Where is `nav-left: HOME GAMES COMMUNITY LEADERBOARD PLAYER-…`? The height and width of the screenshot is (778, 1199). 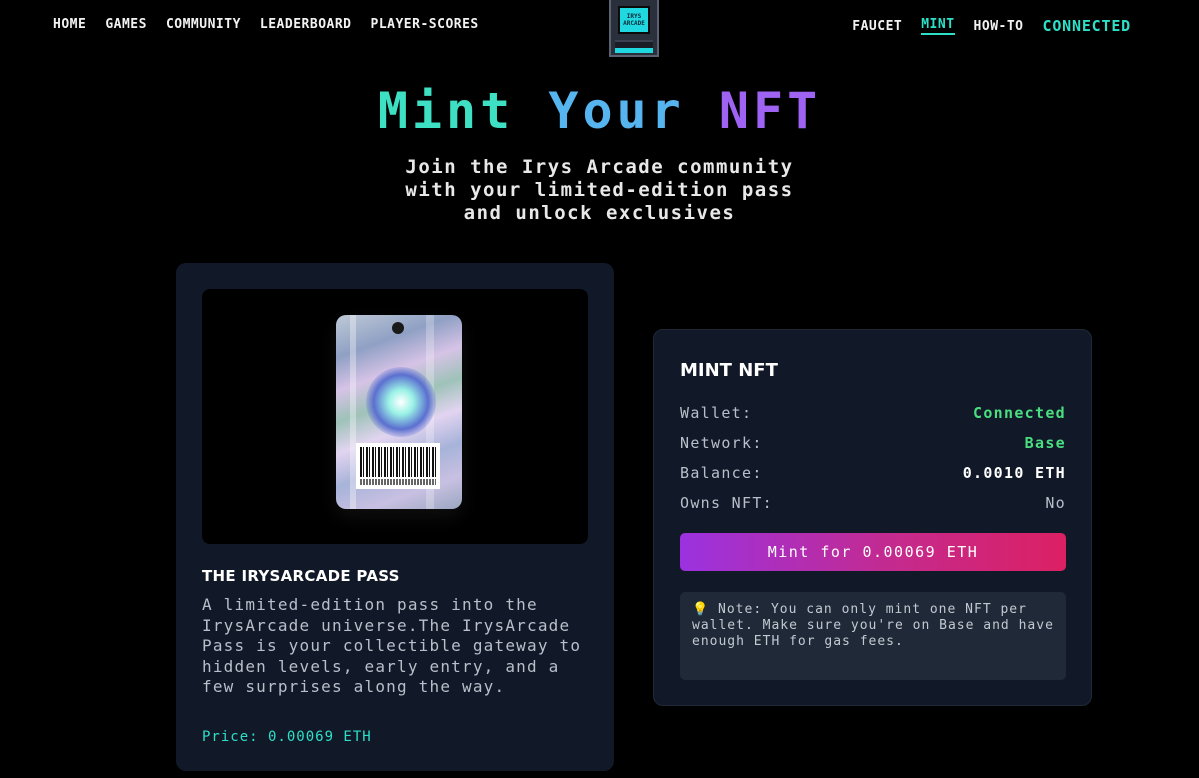
nav-left: HOME GAMES COMMUNITY LEADERBOARD PLAYER-… is located at coordinates (266, 24).